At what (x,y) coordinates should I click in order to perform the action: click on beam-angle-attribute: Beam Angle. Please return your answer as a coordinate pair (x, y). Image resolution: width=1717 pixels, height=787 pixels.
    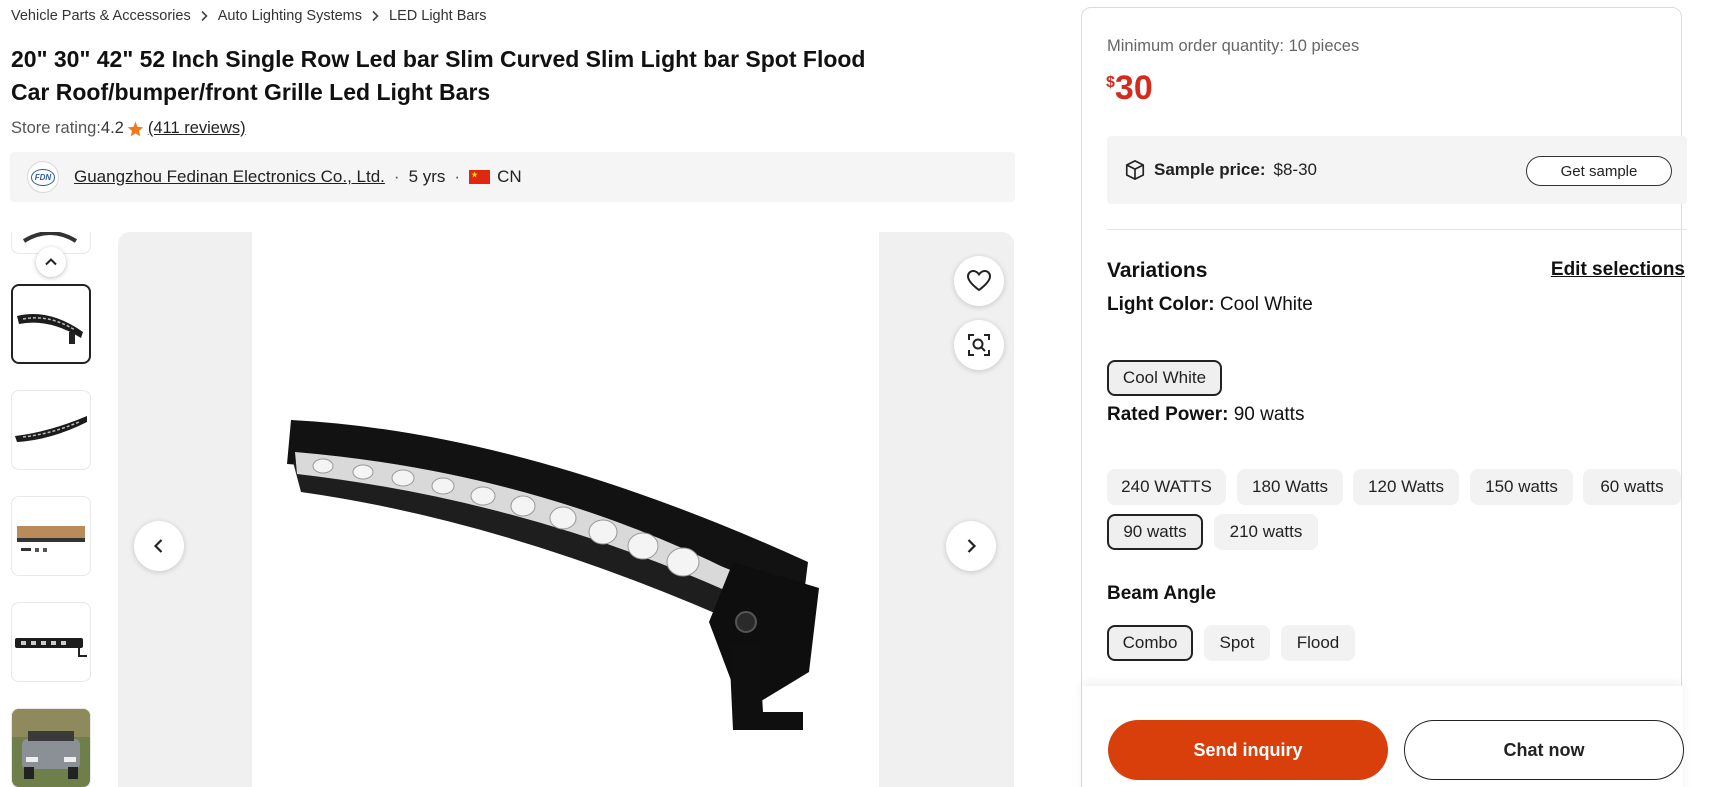
    Looking at the image, I should click on (1161, 594).